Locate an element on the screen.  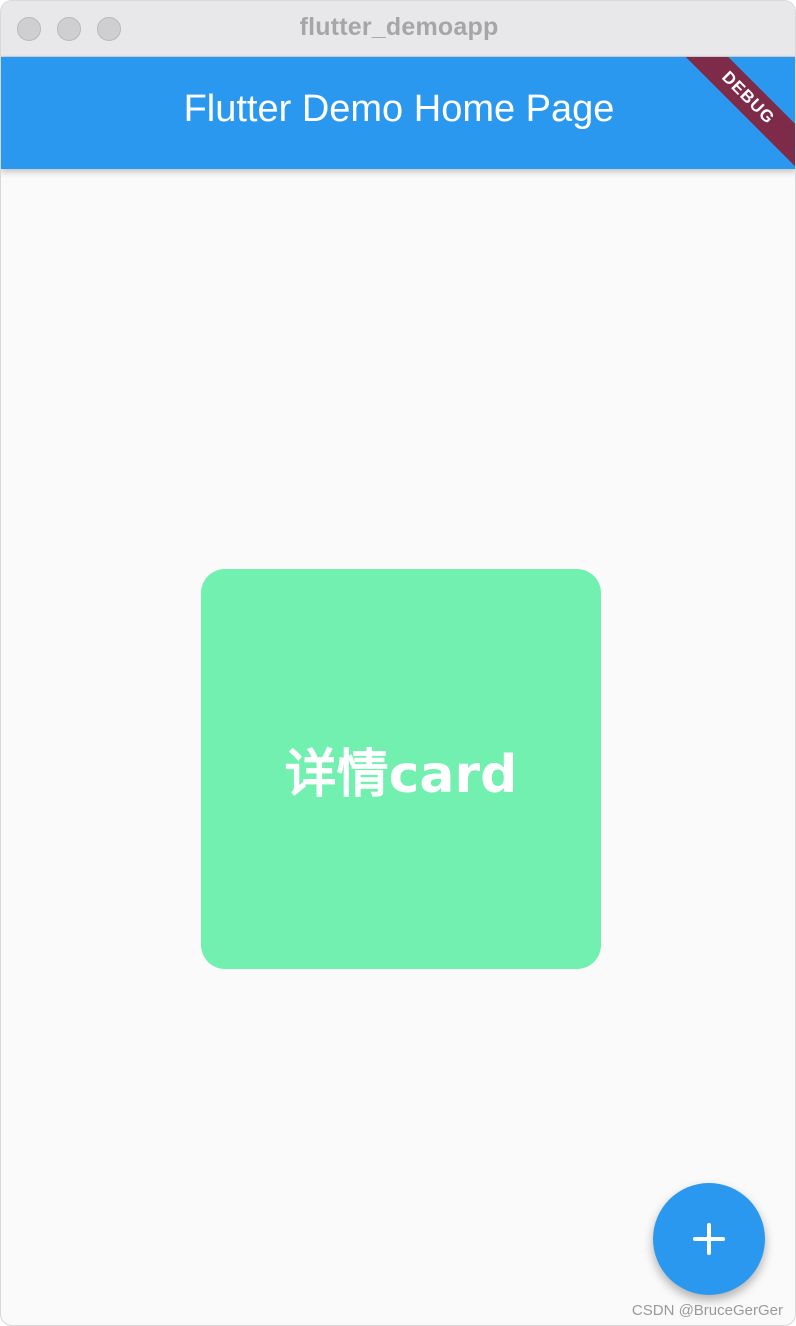
detail-card-label: 详情card is located at coordinates (401, 774).